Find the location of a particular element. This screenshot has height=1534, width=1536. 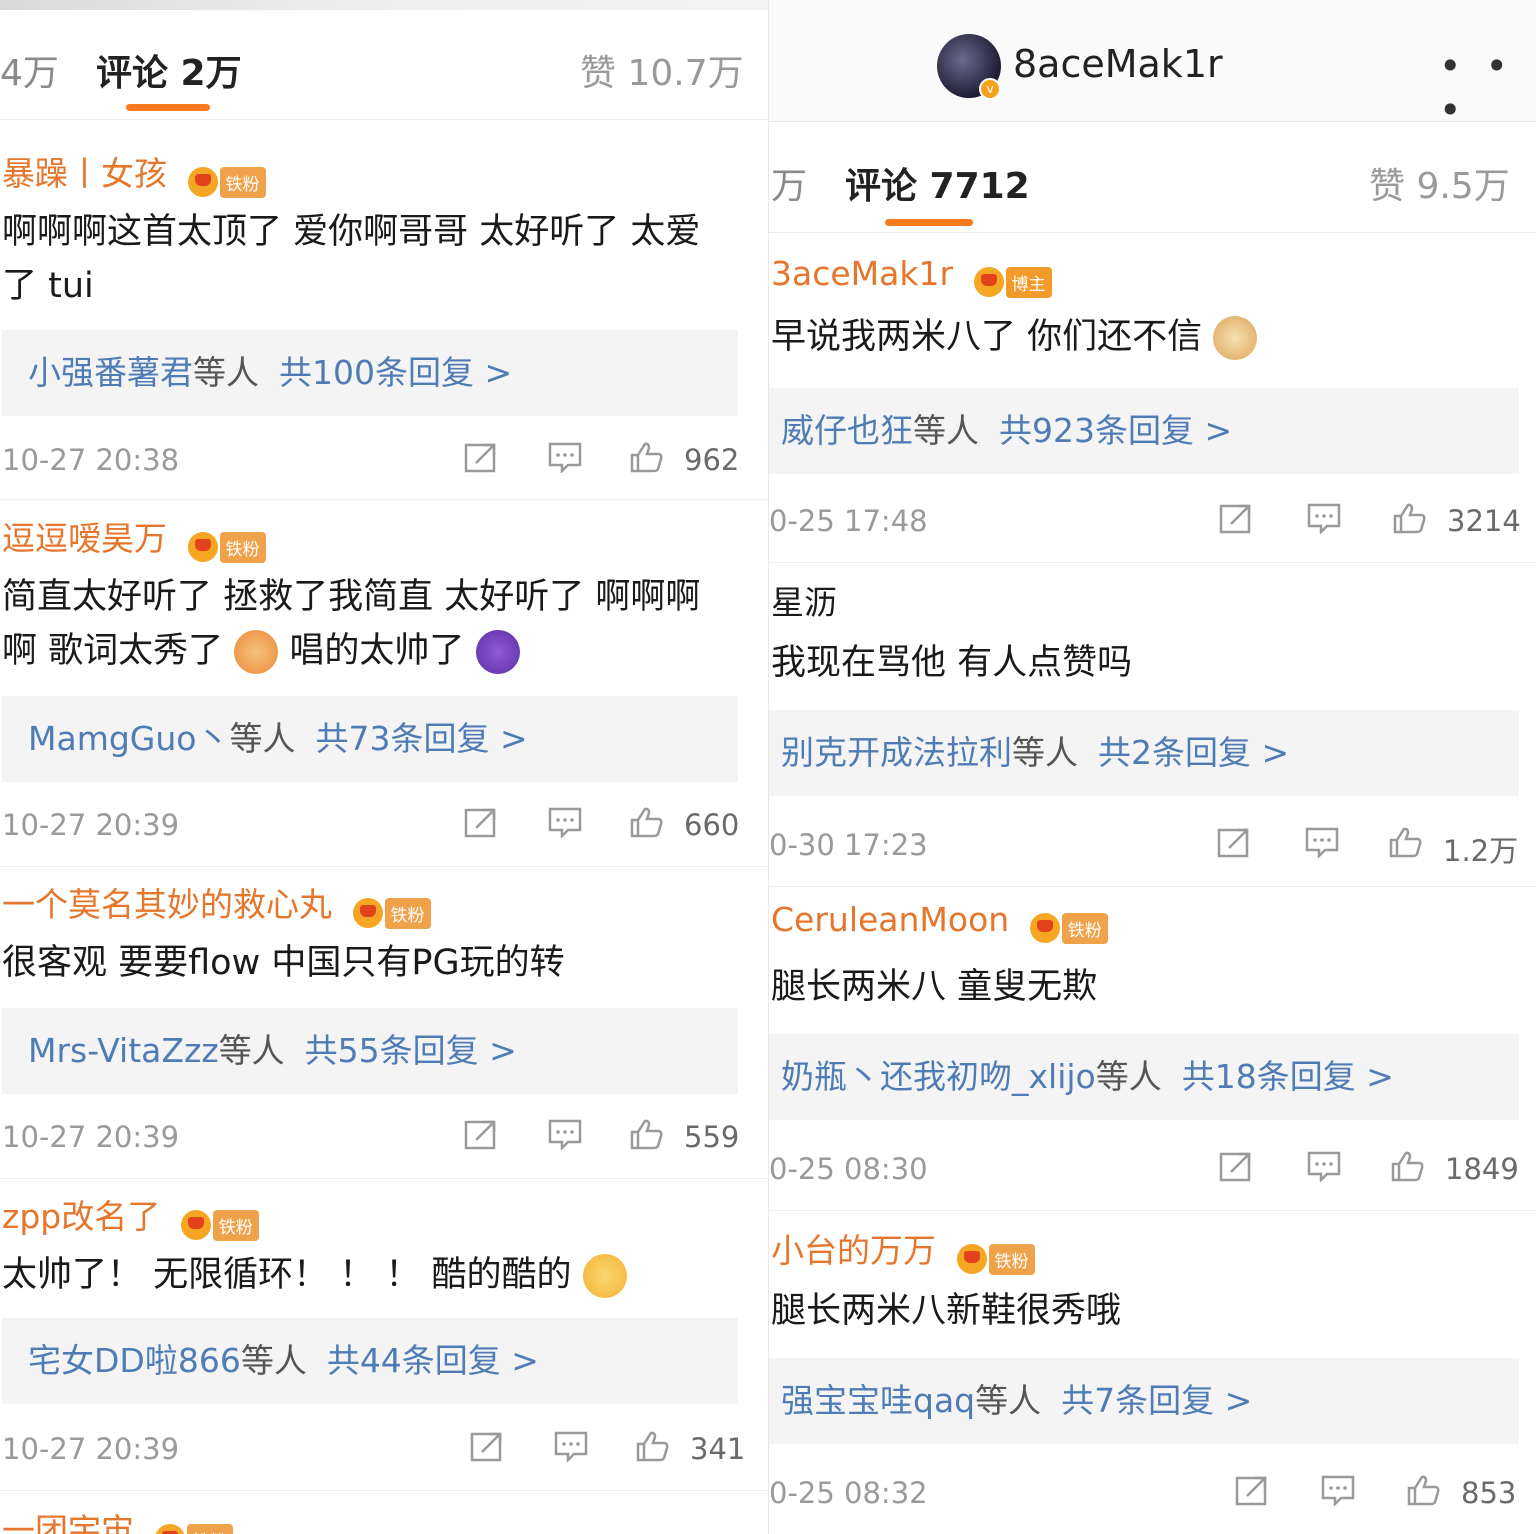

reply-count-link: 共44条回复 > is located at coordinates (433, 1360).